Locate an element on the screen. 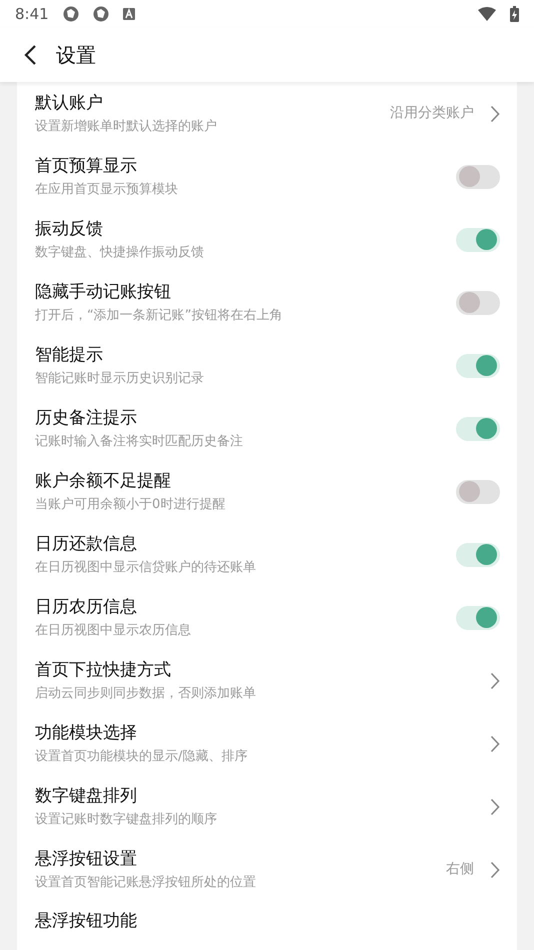 The width and height of the screenshot is (534, 950). setting-description: 设置首页功能模块的显示/隐藏、排序 is located at coordinates (141, 757).